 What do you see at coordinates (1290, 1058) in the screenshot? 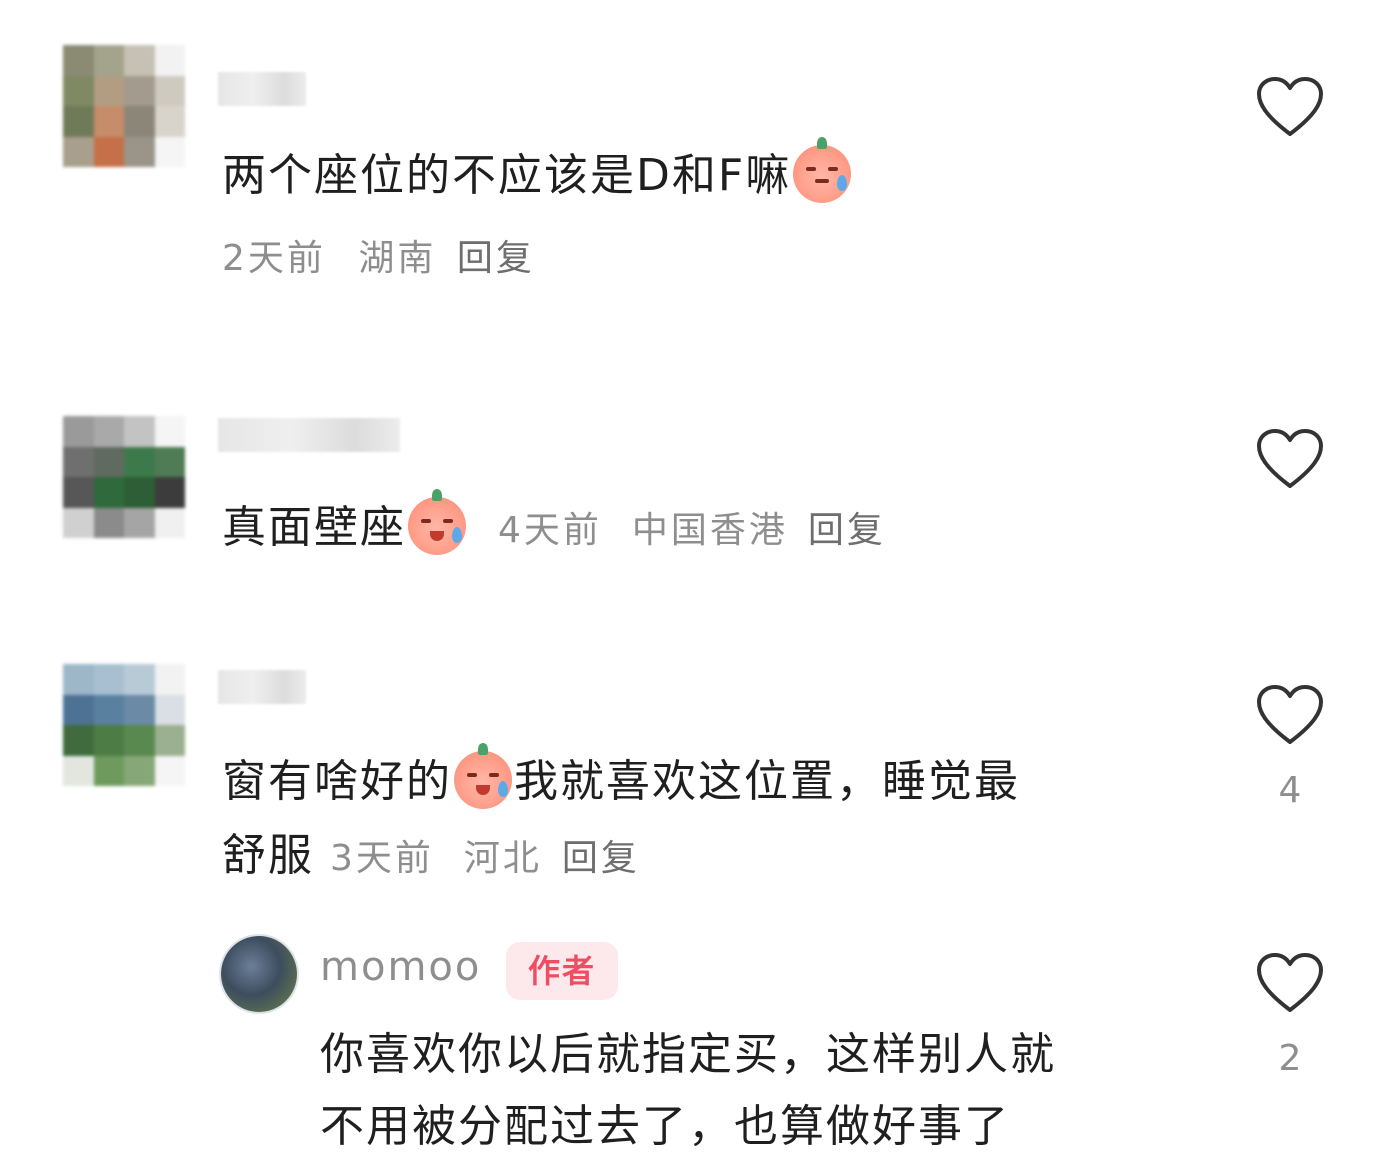
I see `like-count: 2` at bounding box center [1290, 1058].